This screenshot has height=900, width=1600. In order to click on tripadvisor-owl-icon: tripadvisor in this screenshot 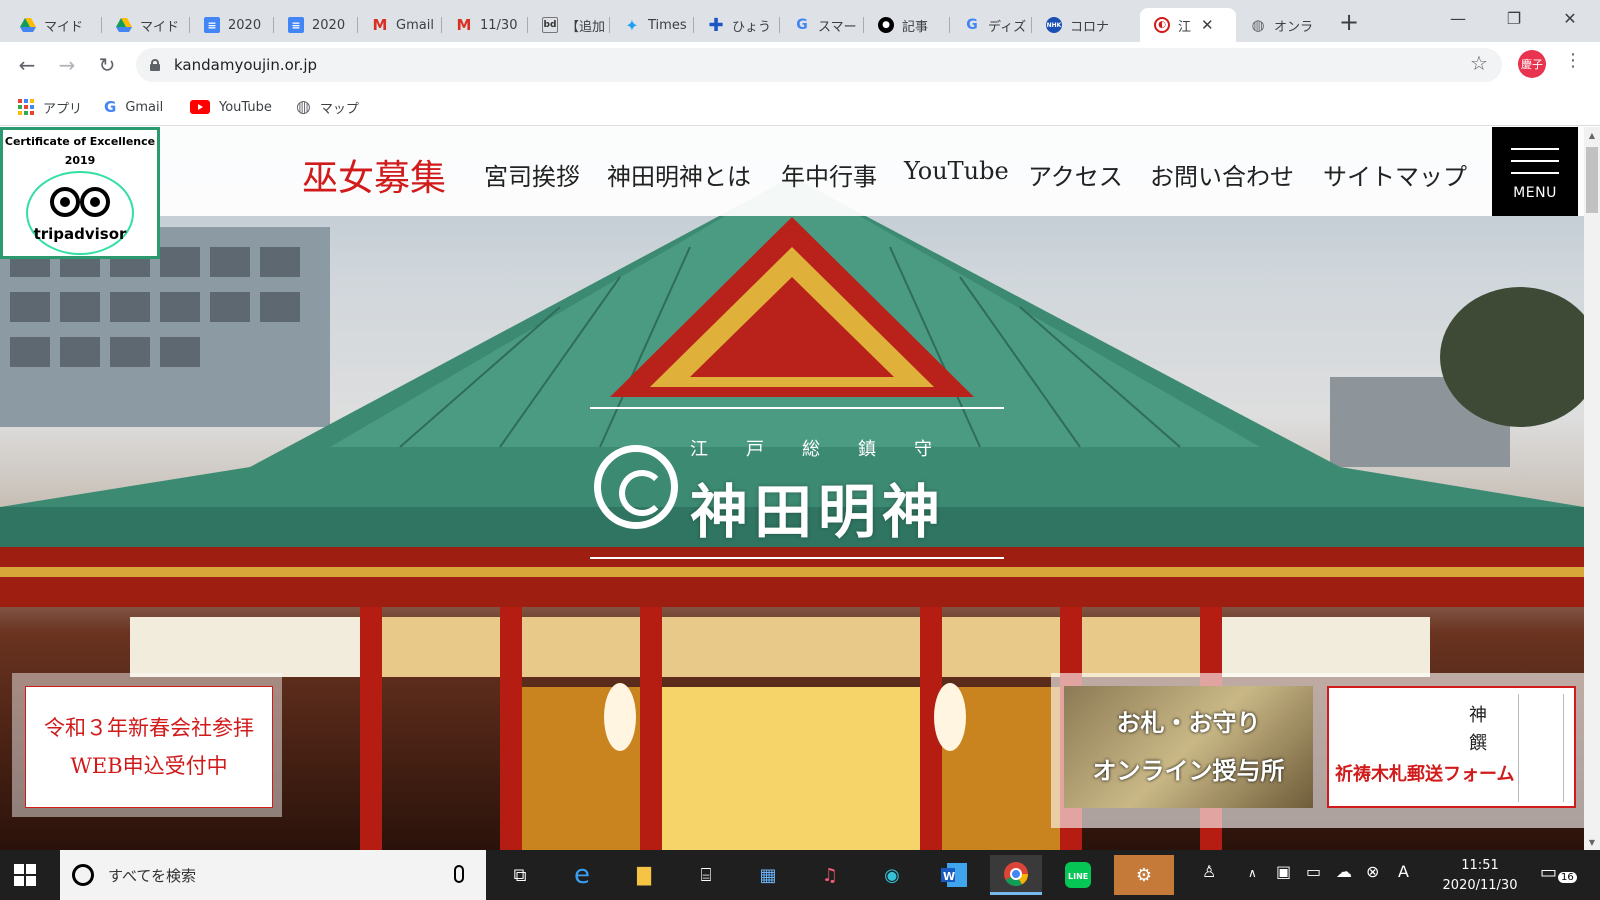, I will do `click(80, 213)`.